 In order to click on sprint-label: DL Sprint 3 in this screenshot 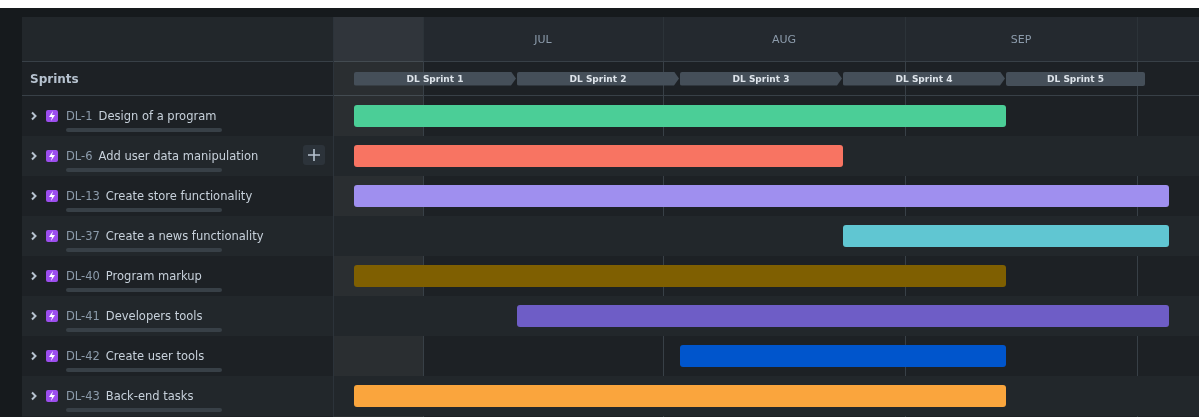, I will do `click(761, 78)`.